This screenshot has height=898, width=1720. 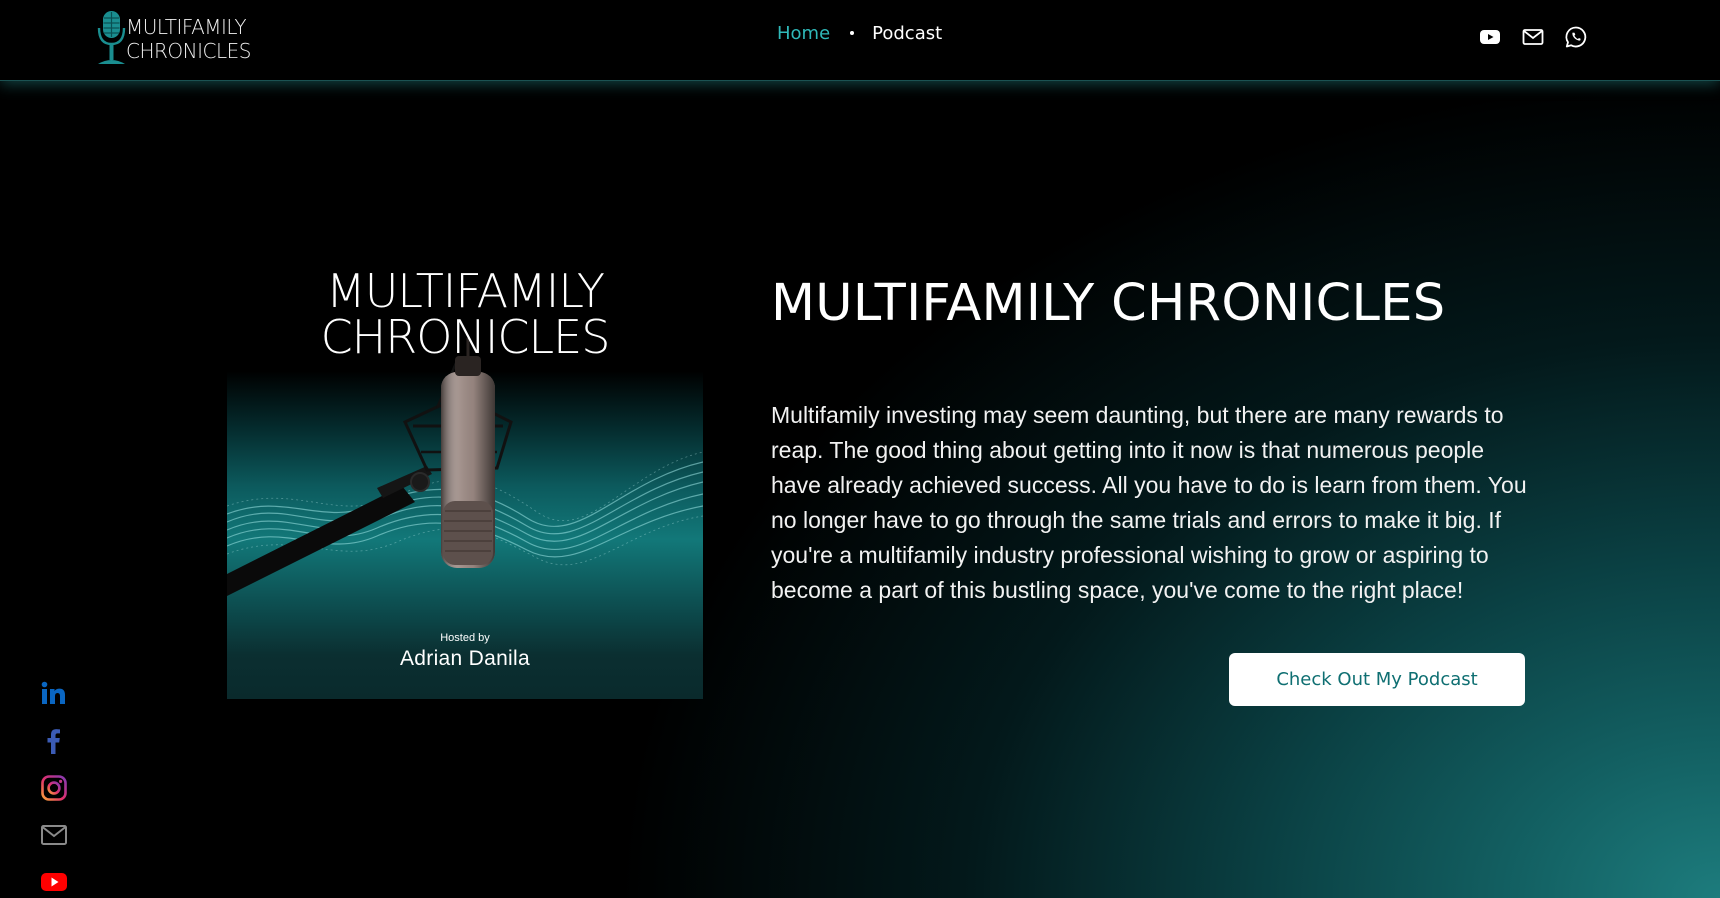 I want to click on whatsapp-icon, so click(x=1576, y=37).